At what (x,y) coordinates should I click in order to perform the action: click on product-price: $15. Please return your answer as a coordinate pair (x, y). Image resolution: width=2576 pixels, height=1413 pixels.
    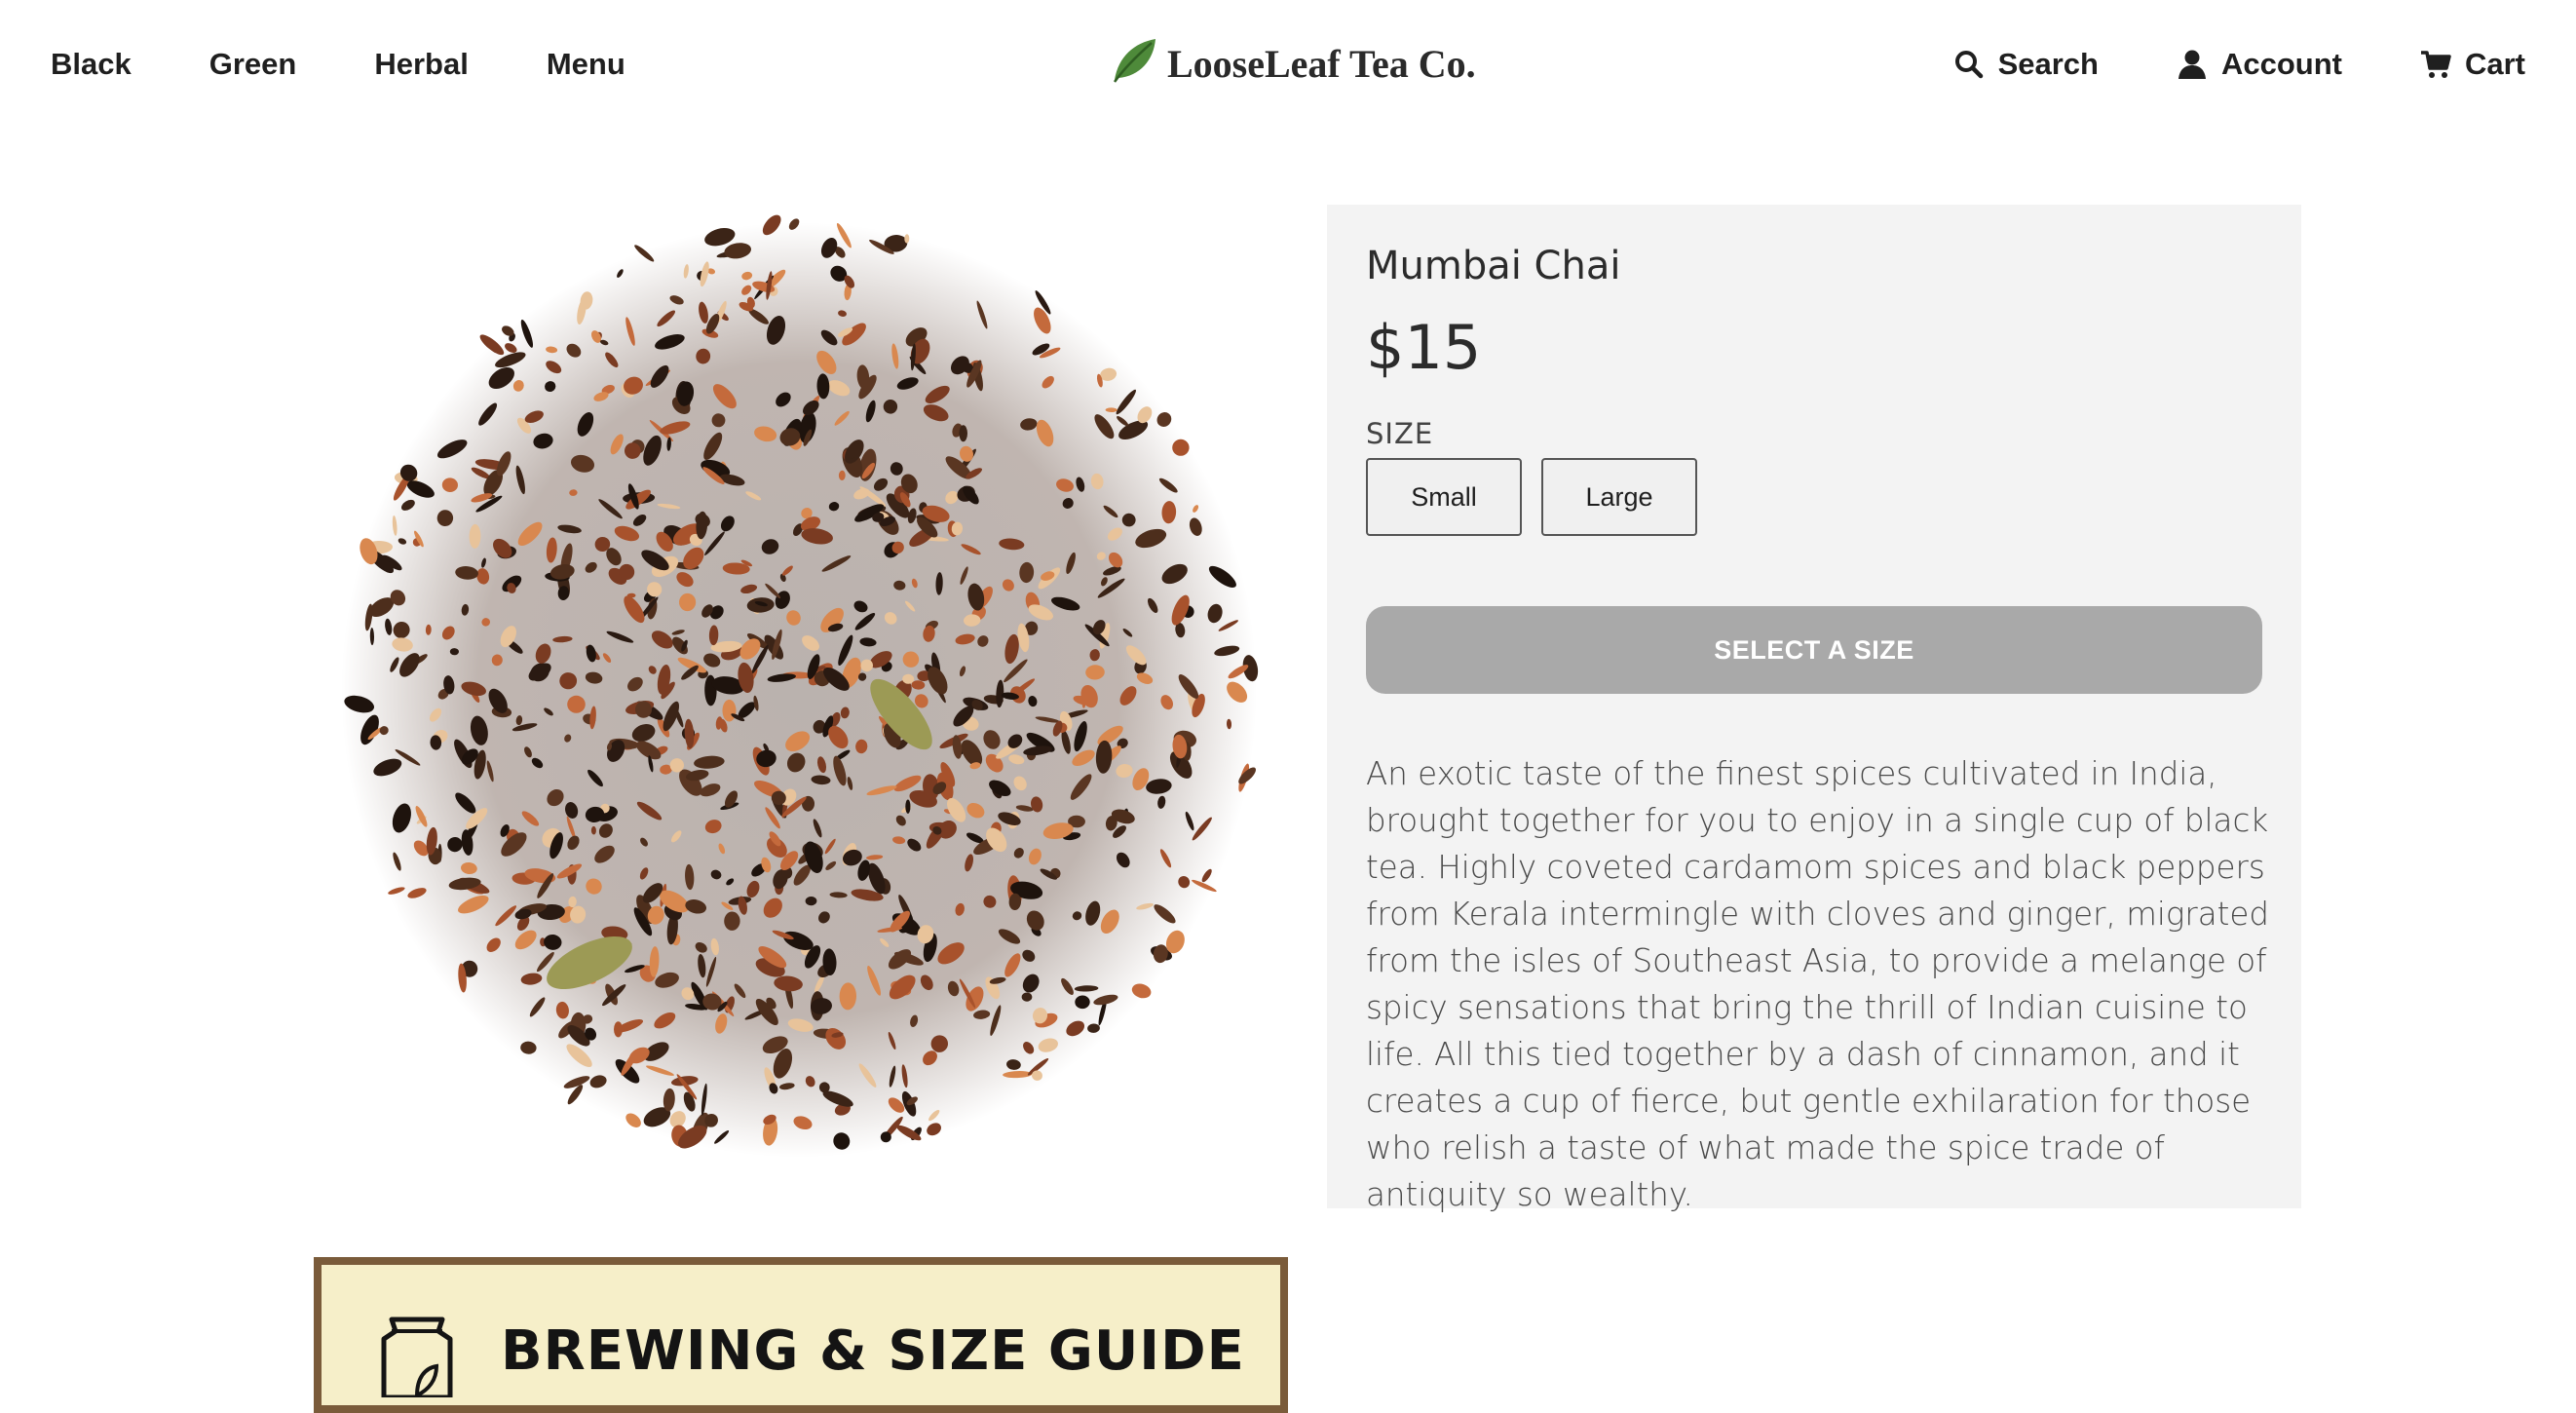
    Looking at the image, I should click on (1424, 347).